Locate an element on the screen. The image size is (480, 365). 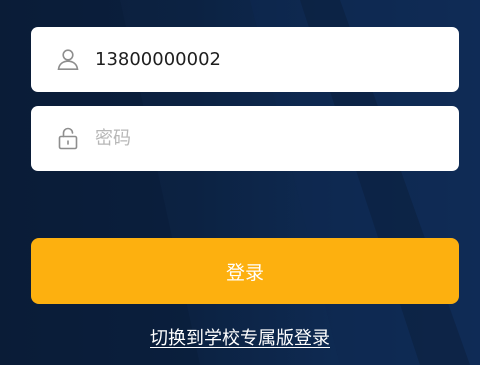
password-input is located at coordinates (265, 138).